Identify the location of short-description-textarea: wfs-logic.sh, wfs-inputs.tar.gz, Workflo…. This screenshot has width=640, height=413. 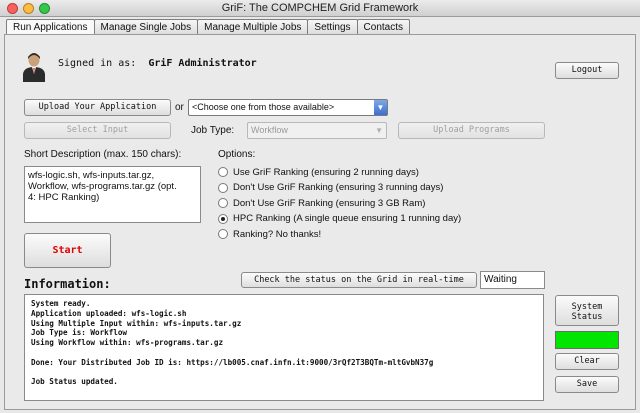
(112, 194).